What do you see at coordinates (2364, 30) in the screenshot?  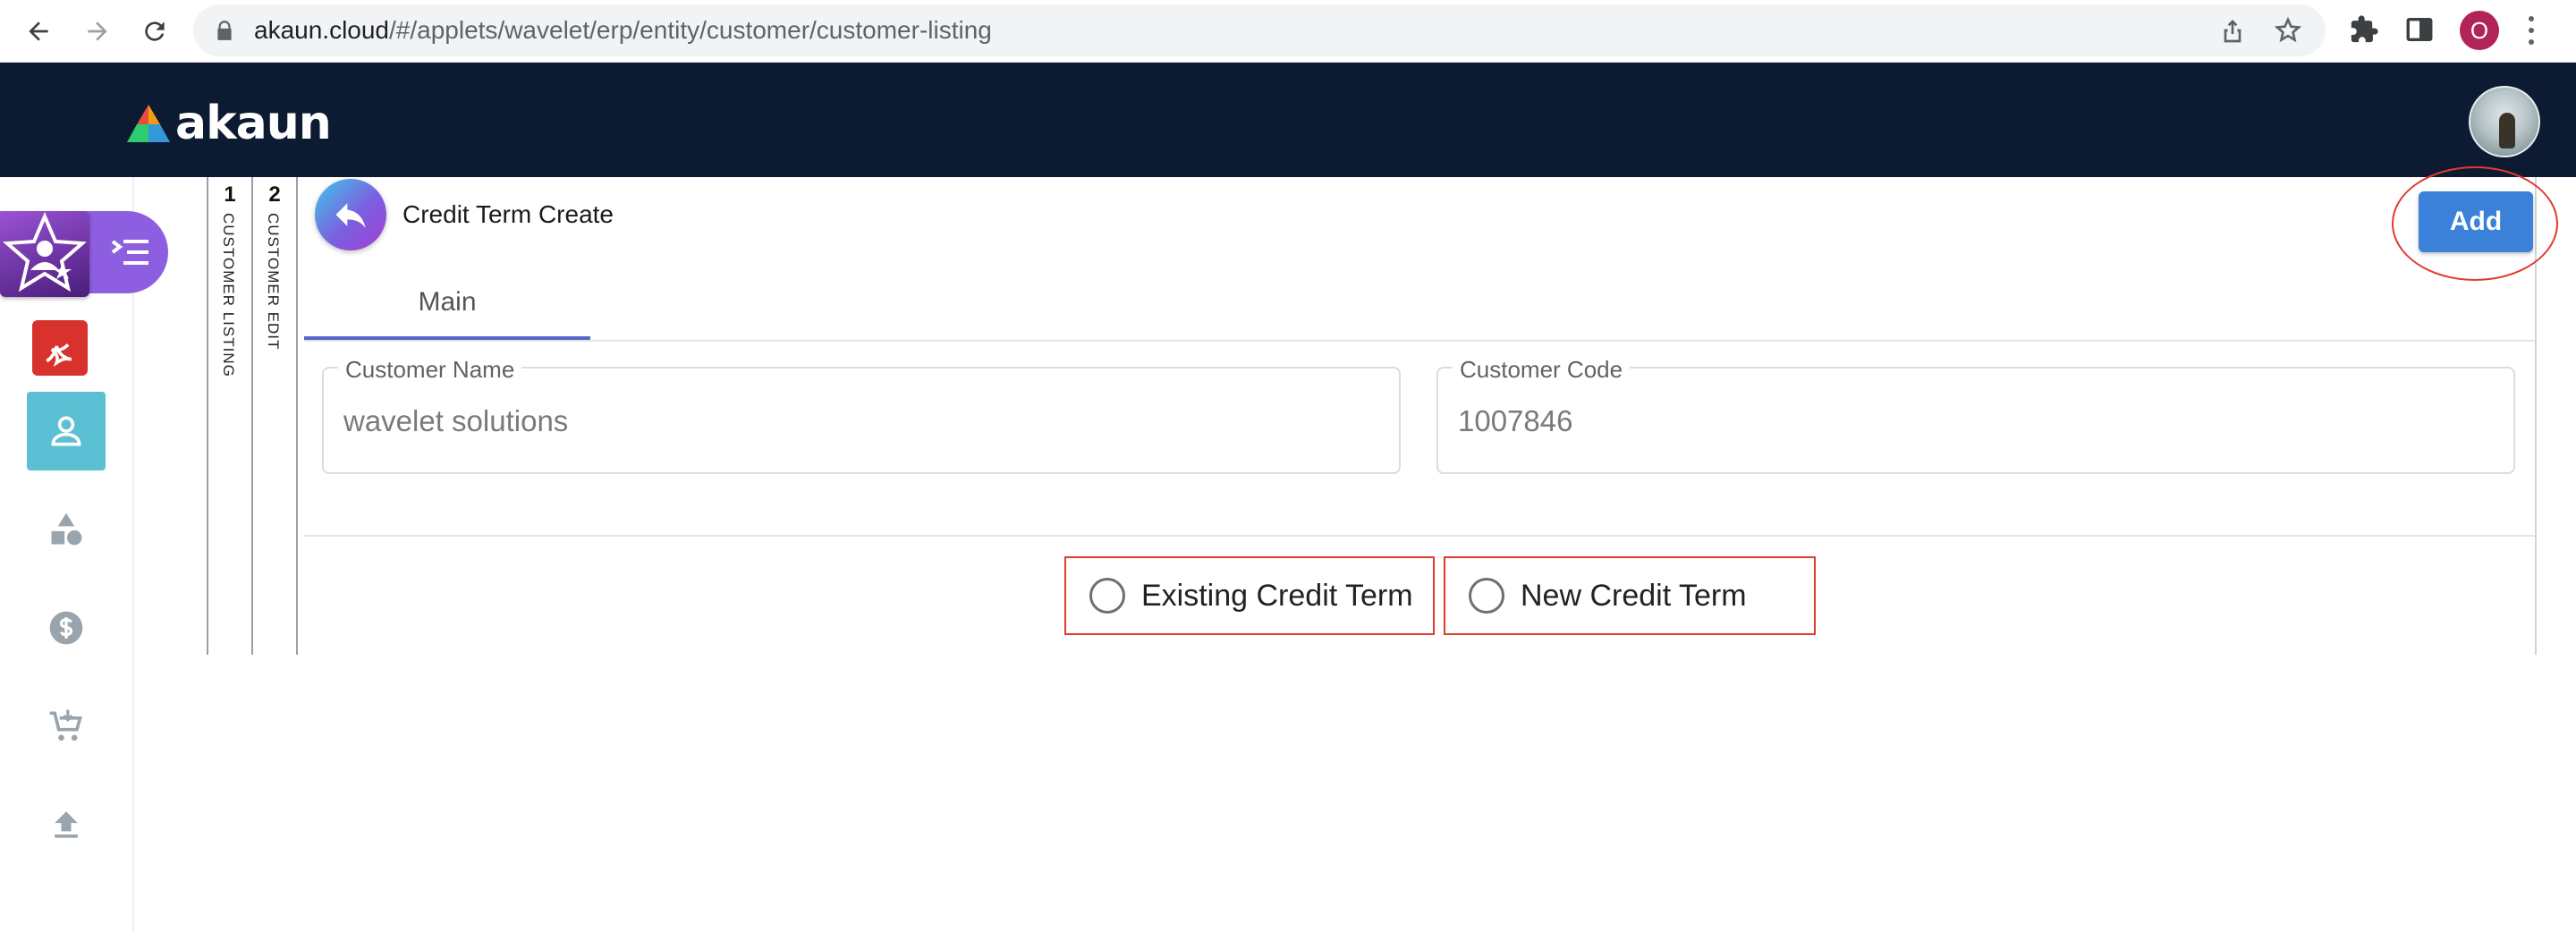 I see `extensions-icon` at bounding box center [2364, 30].